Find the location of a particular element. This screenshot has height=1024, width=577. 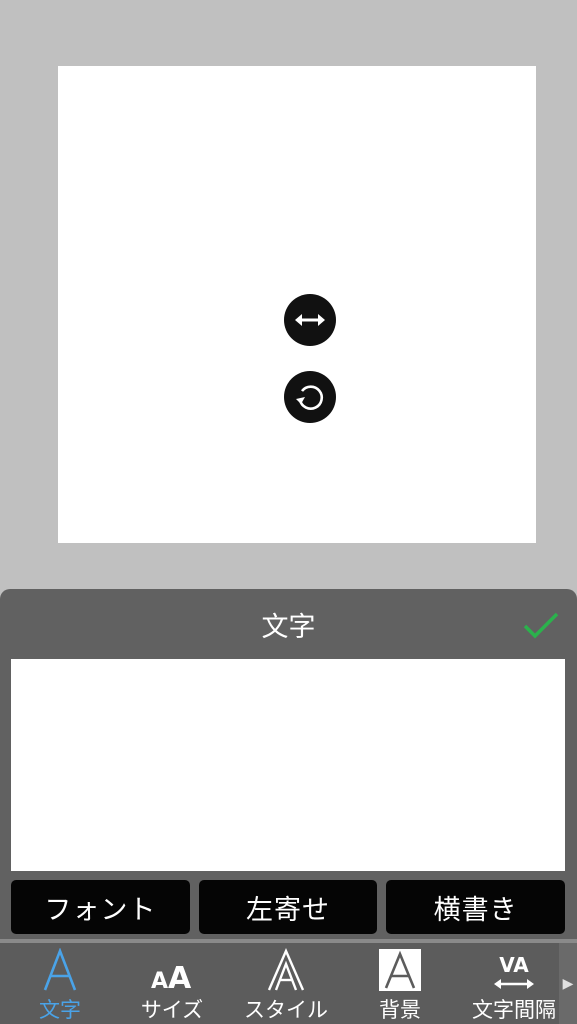

tool-tabbar: 文字 A A サイズ スタイル 背景 VA 文字間隔 ▶ is located at coordinates (288, 983).